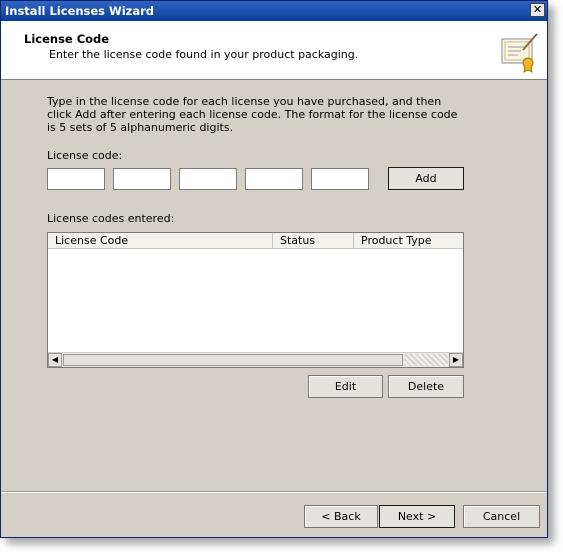 The width and height of the screenshot is (563, 552). What do you see at coordinates (67, 39) in the screenshot?
I see `page-title: License Code` at bounding box center [67, 39].